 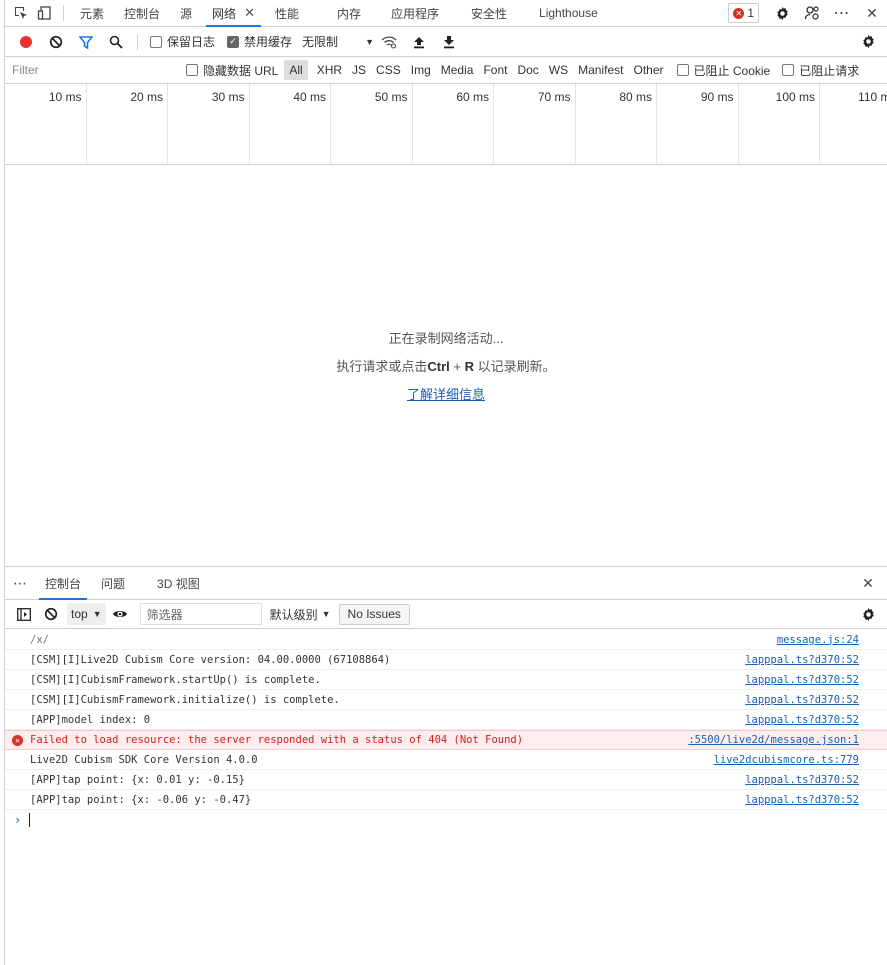 I want to click on timeline-tick: 60 ms, so click(x=453, y=124).